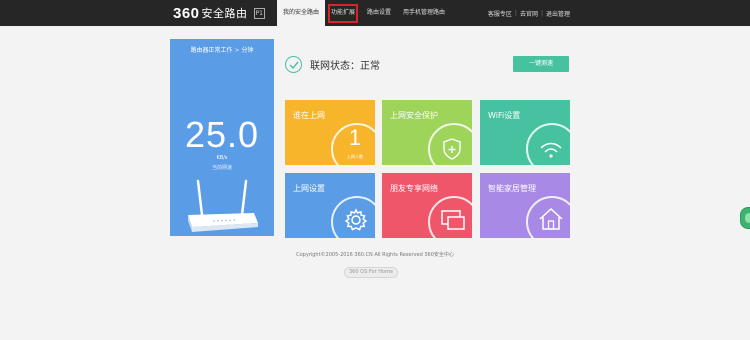 This screenshot has height=340, width=750. I want to click on online-user-count: 1, so click(355, 137).